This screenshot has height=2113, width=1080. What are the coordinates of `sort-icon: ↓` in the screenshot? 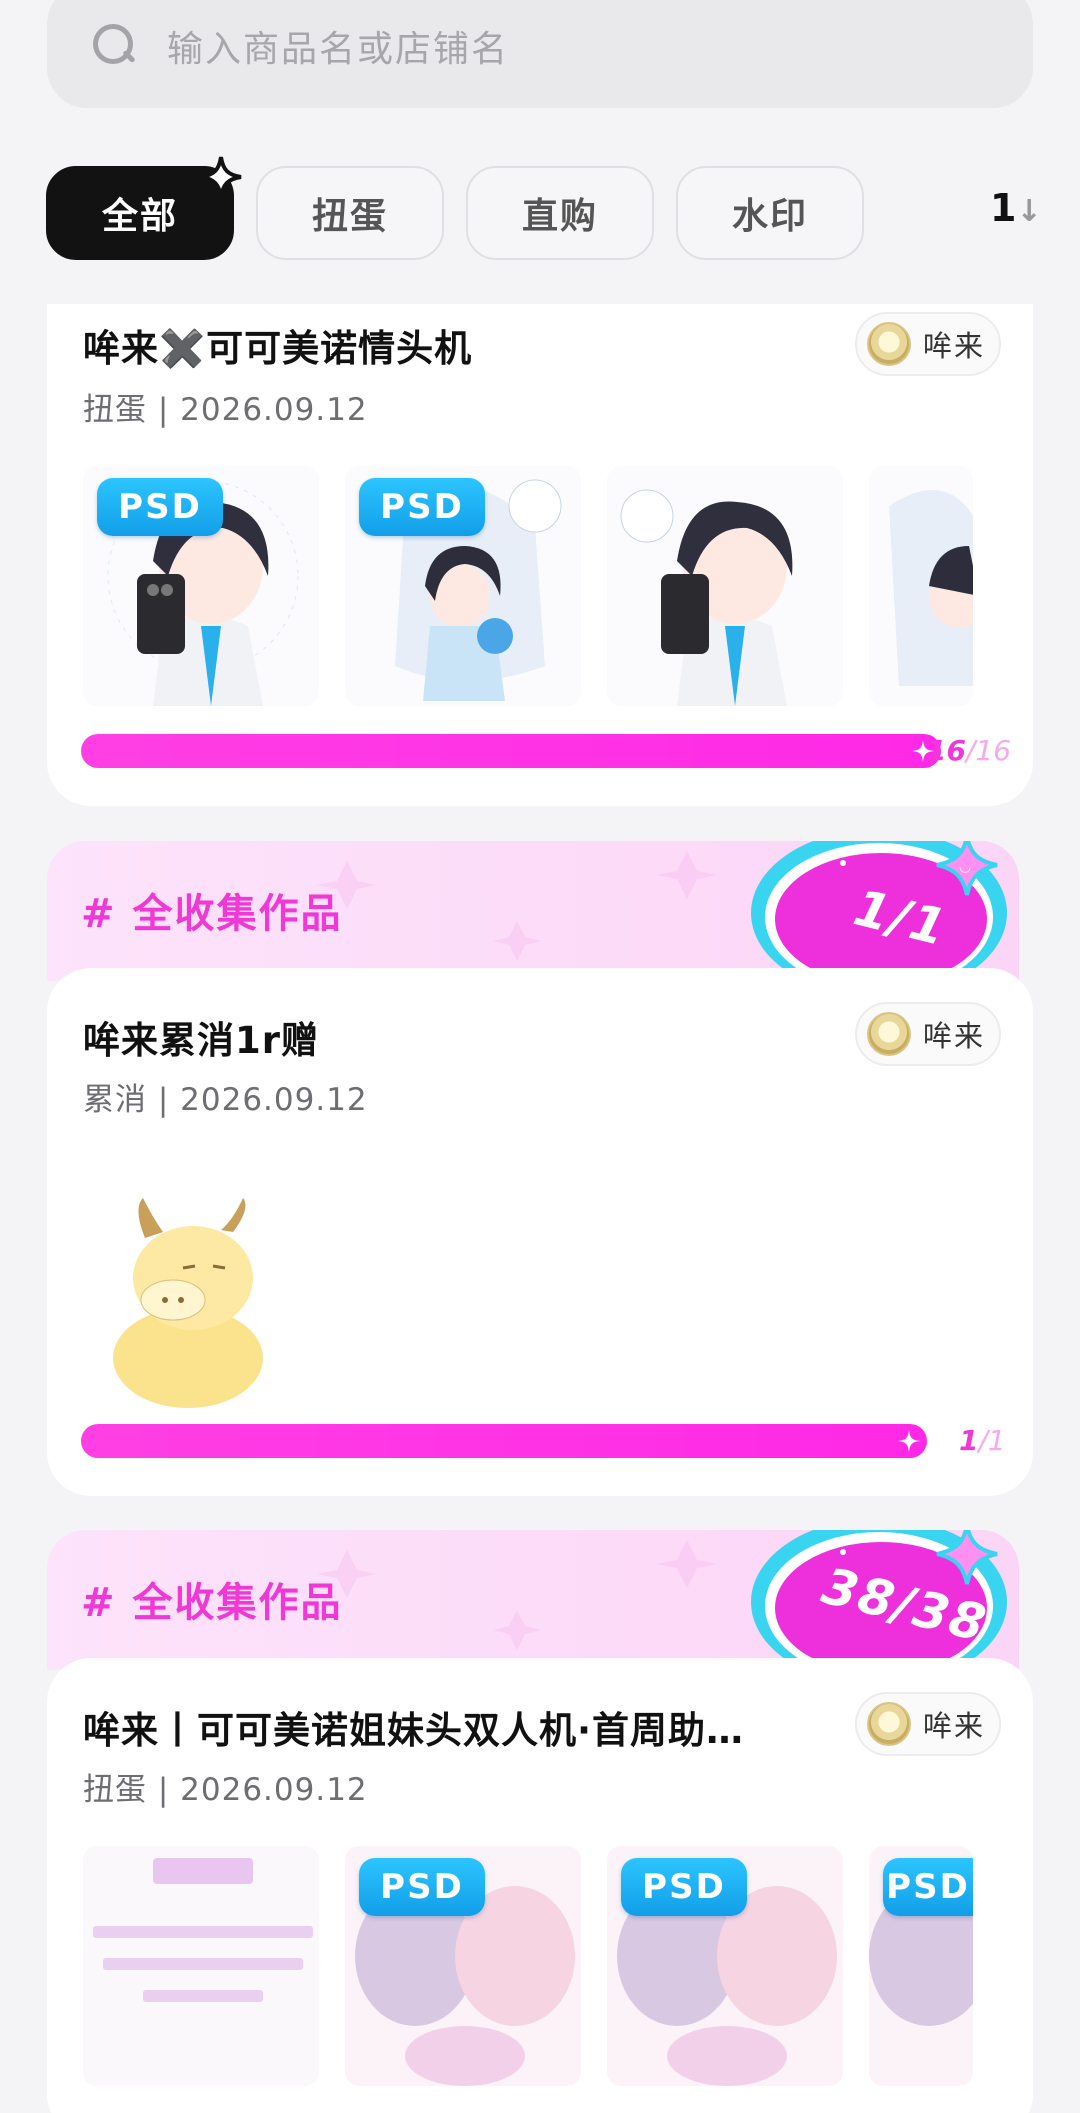 It's located at (1029, 211).